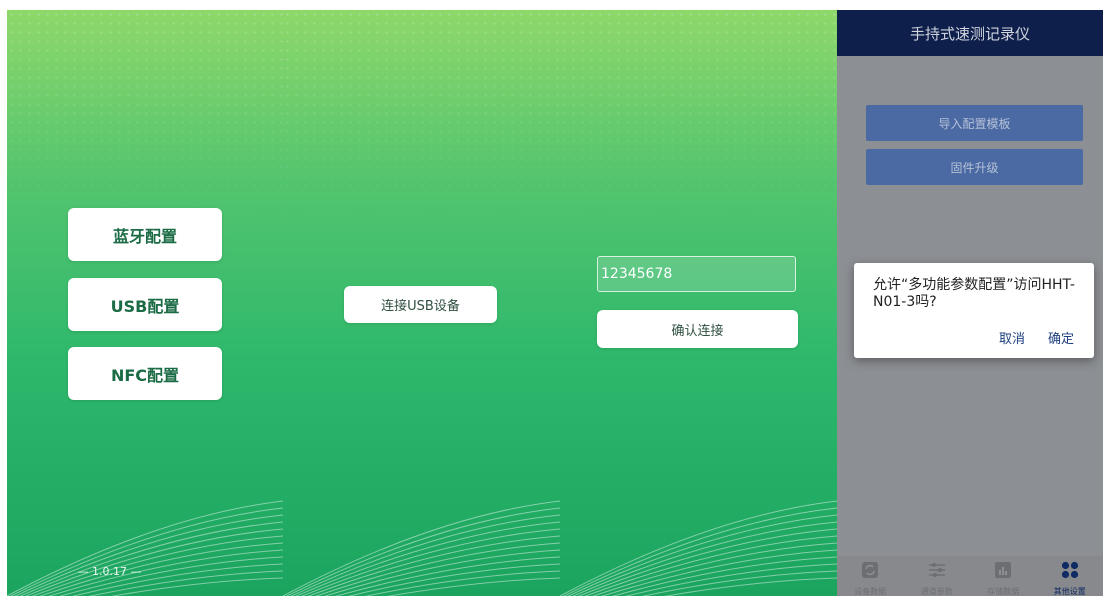  I want to click on refresh-icon, so click(870, 570).